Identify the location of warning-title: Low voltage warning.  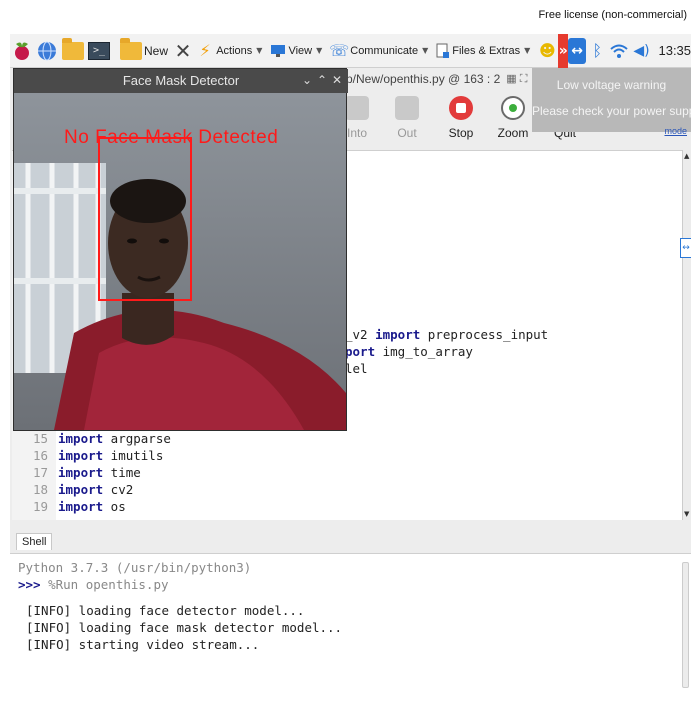
(611, 85).